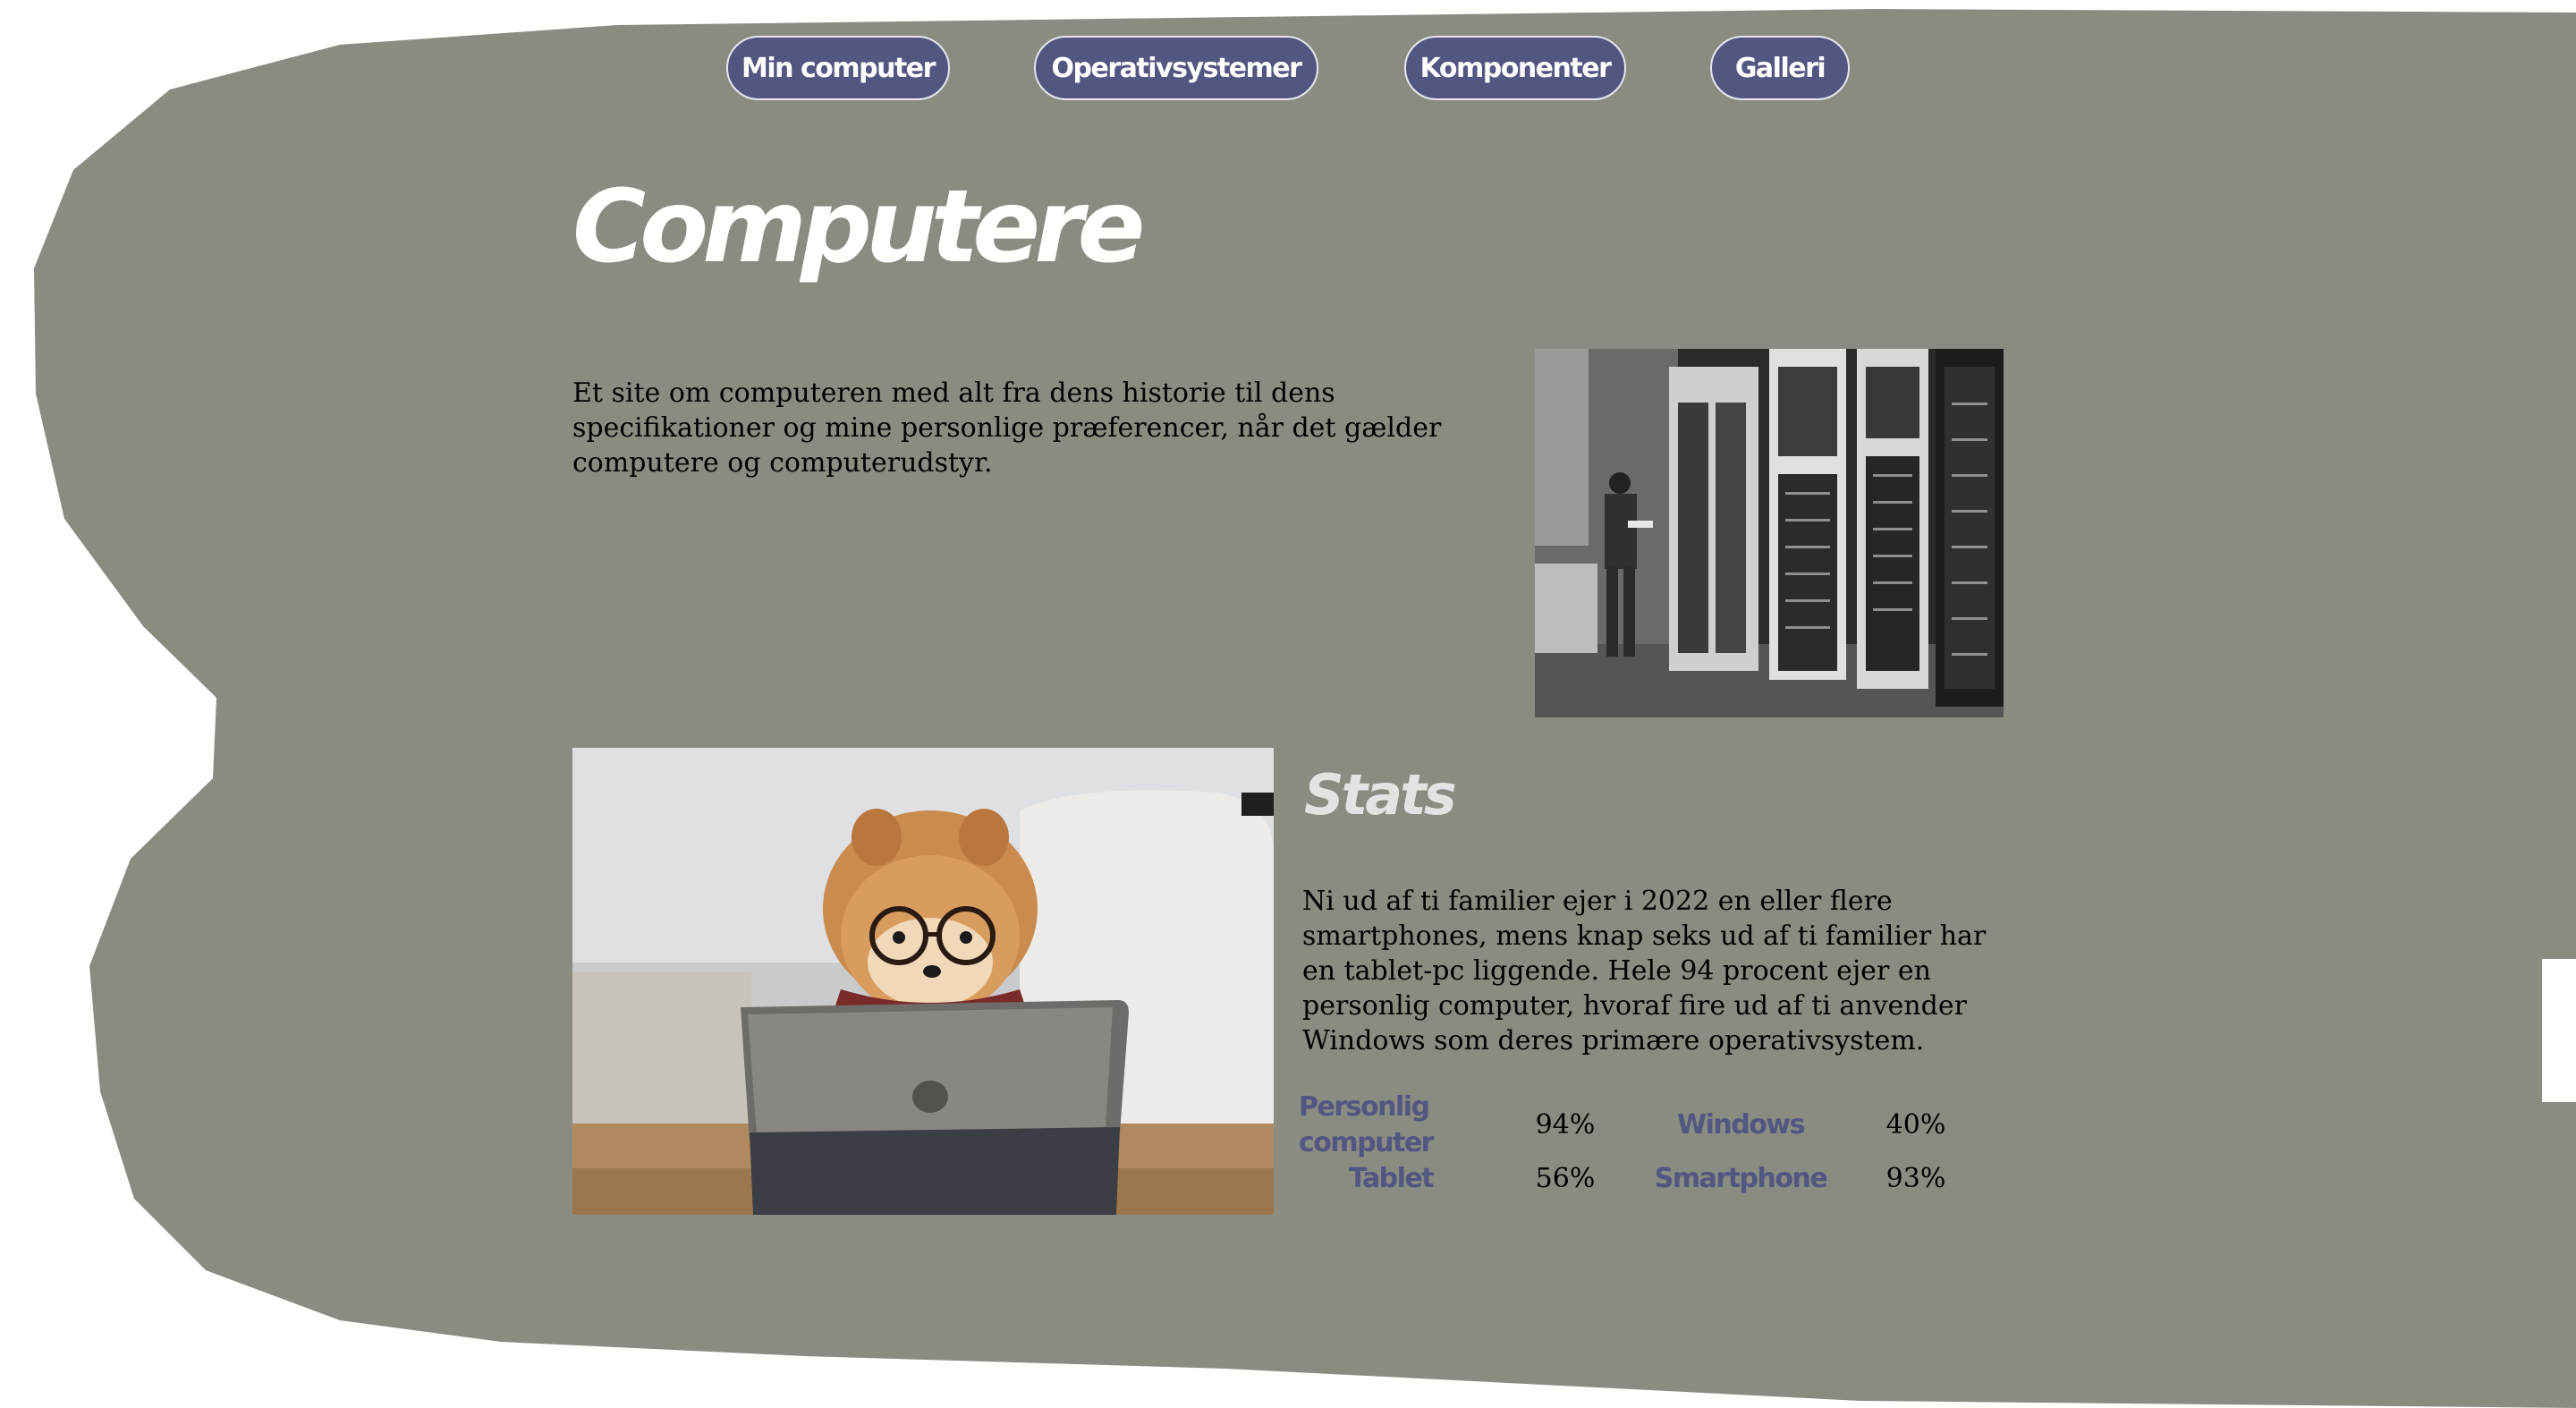  I want to click on stat-value-smartphone: 93%, so click(1915, 1178).